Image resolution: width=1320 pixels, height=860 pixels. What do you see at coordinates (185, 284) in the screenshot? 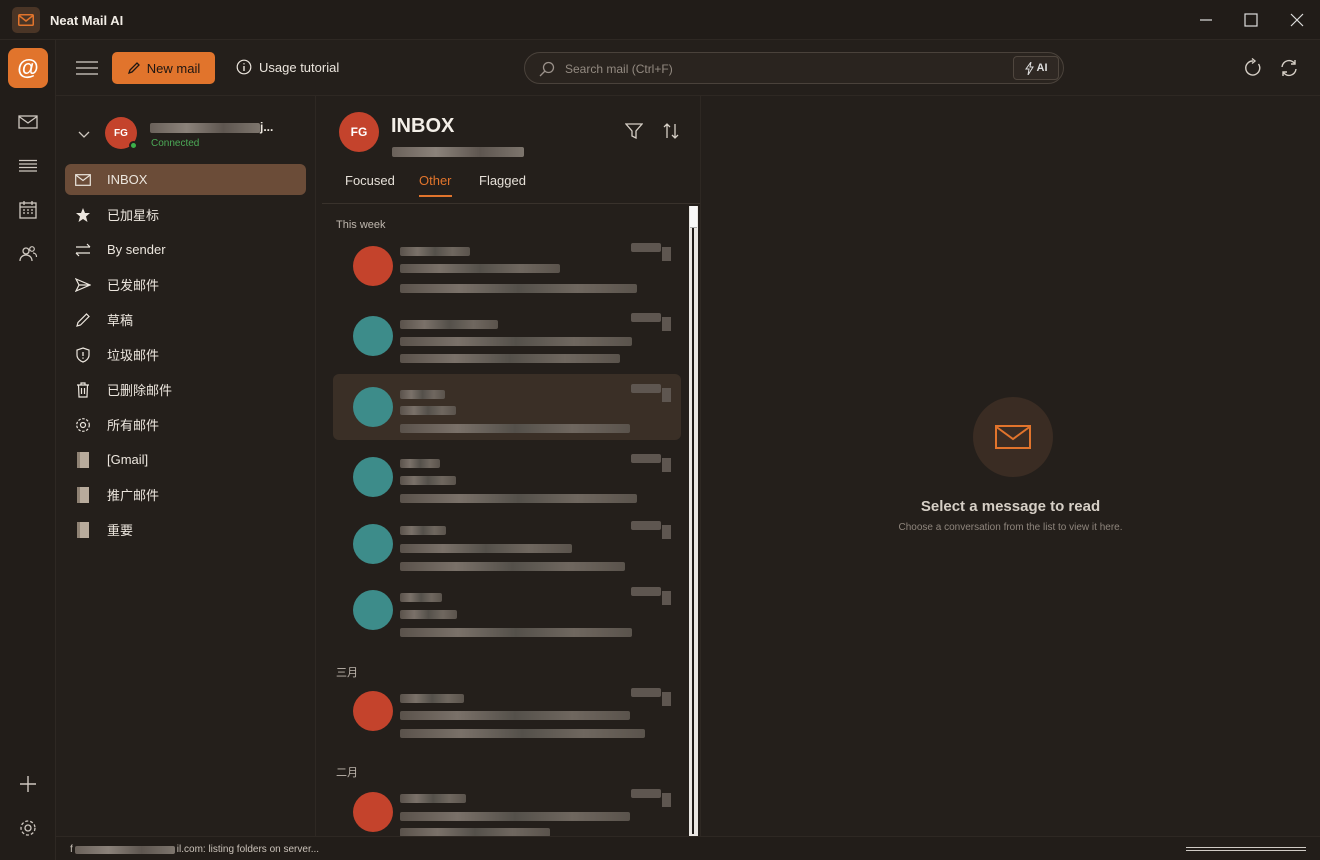
I see `folder-item-sent: 已发邮件` at bounding box center [185, 284].